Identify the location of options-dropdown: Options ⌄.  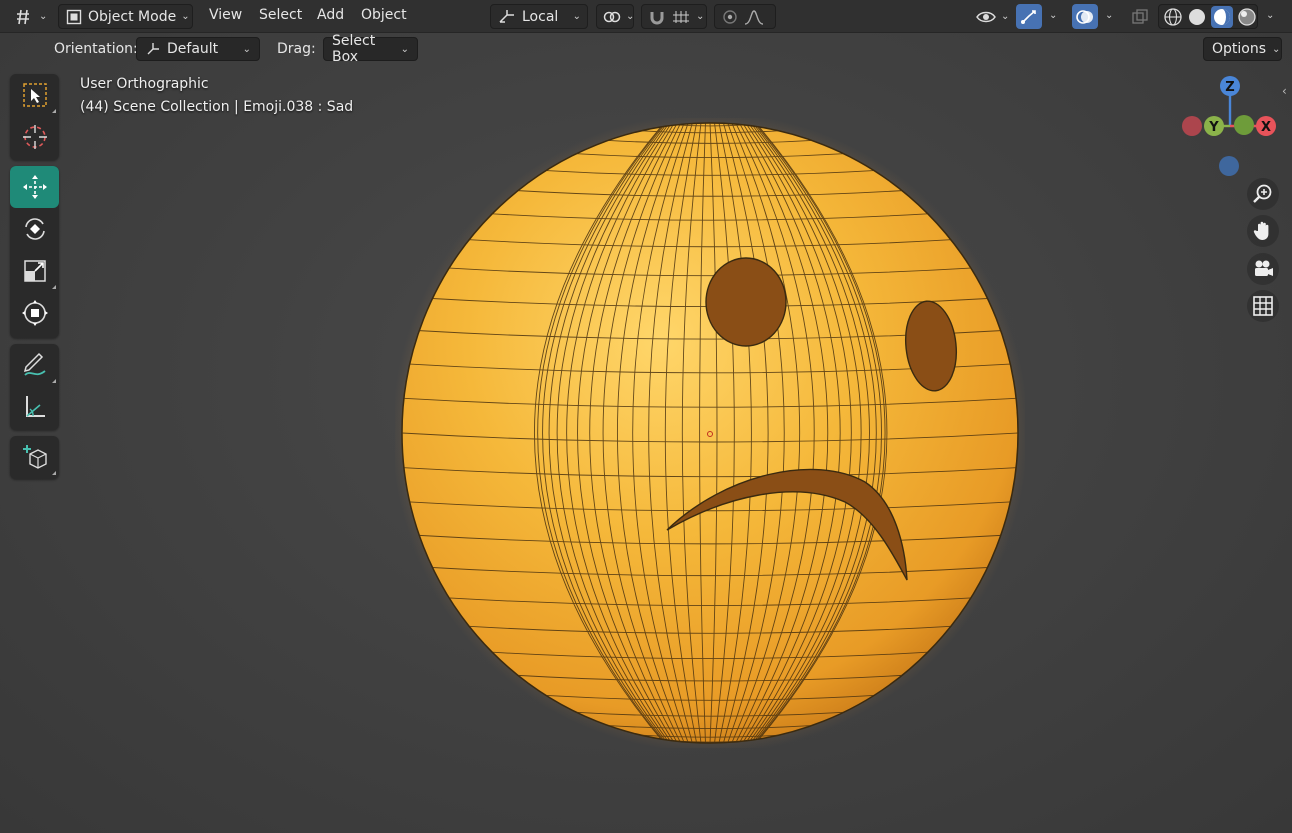
(1242, 49).